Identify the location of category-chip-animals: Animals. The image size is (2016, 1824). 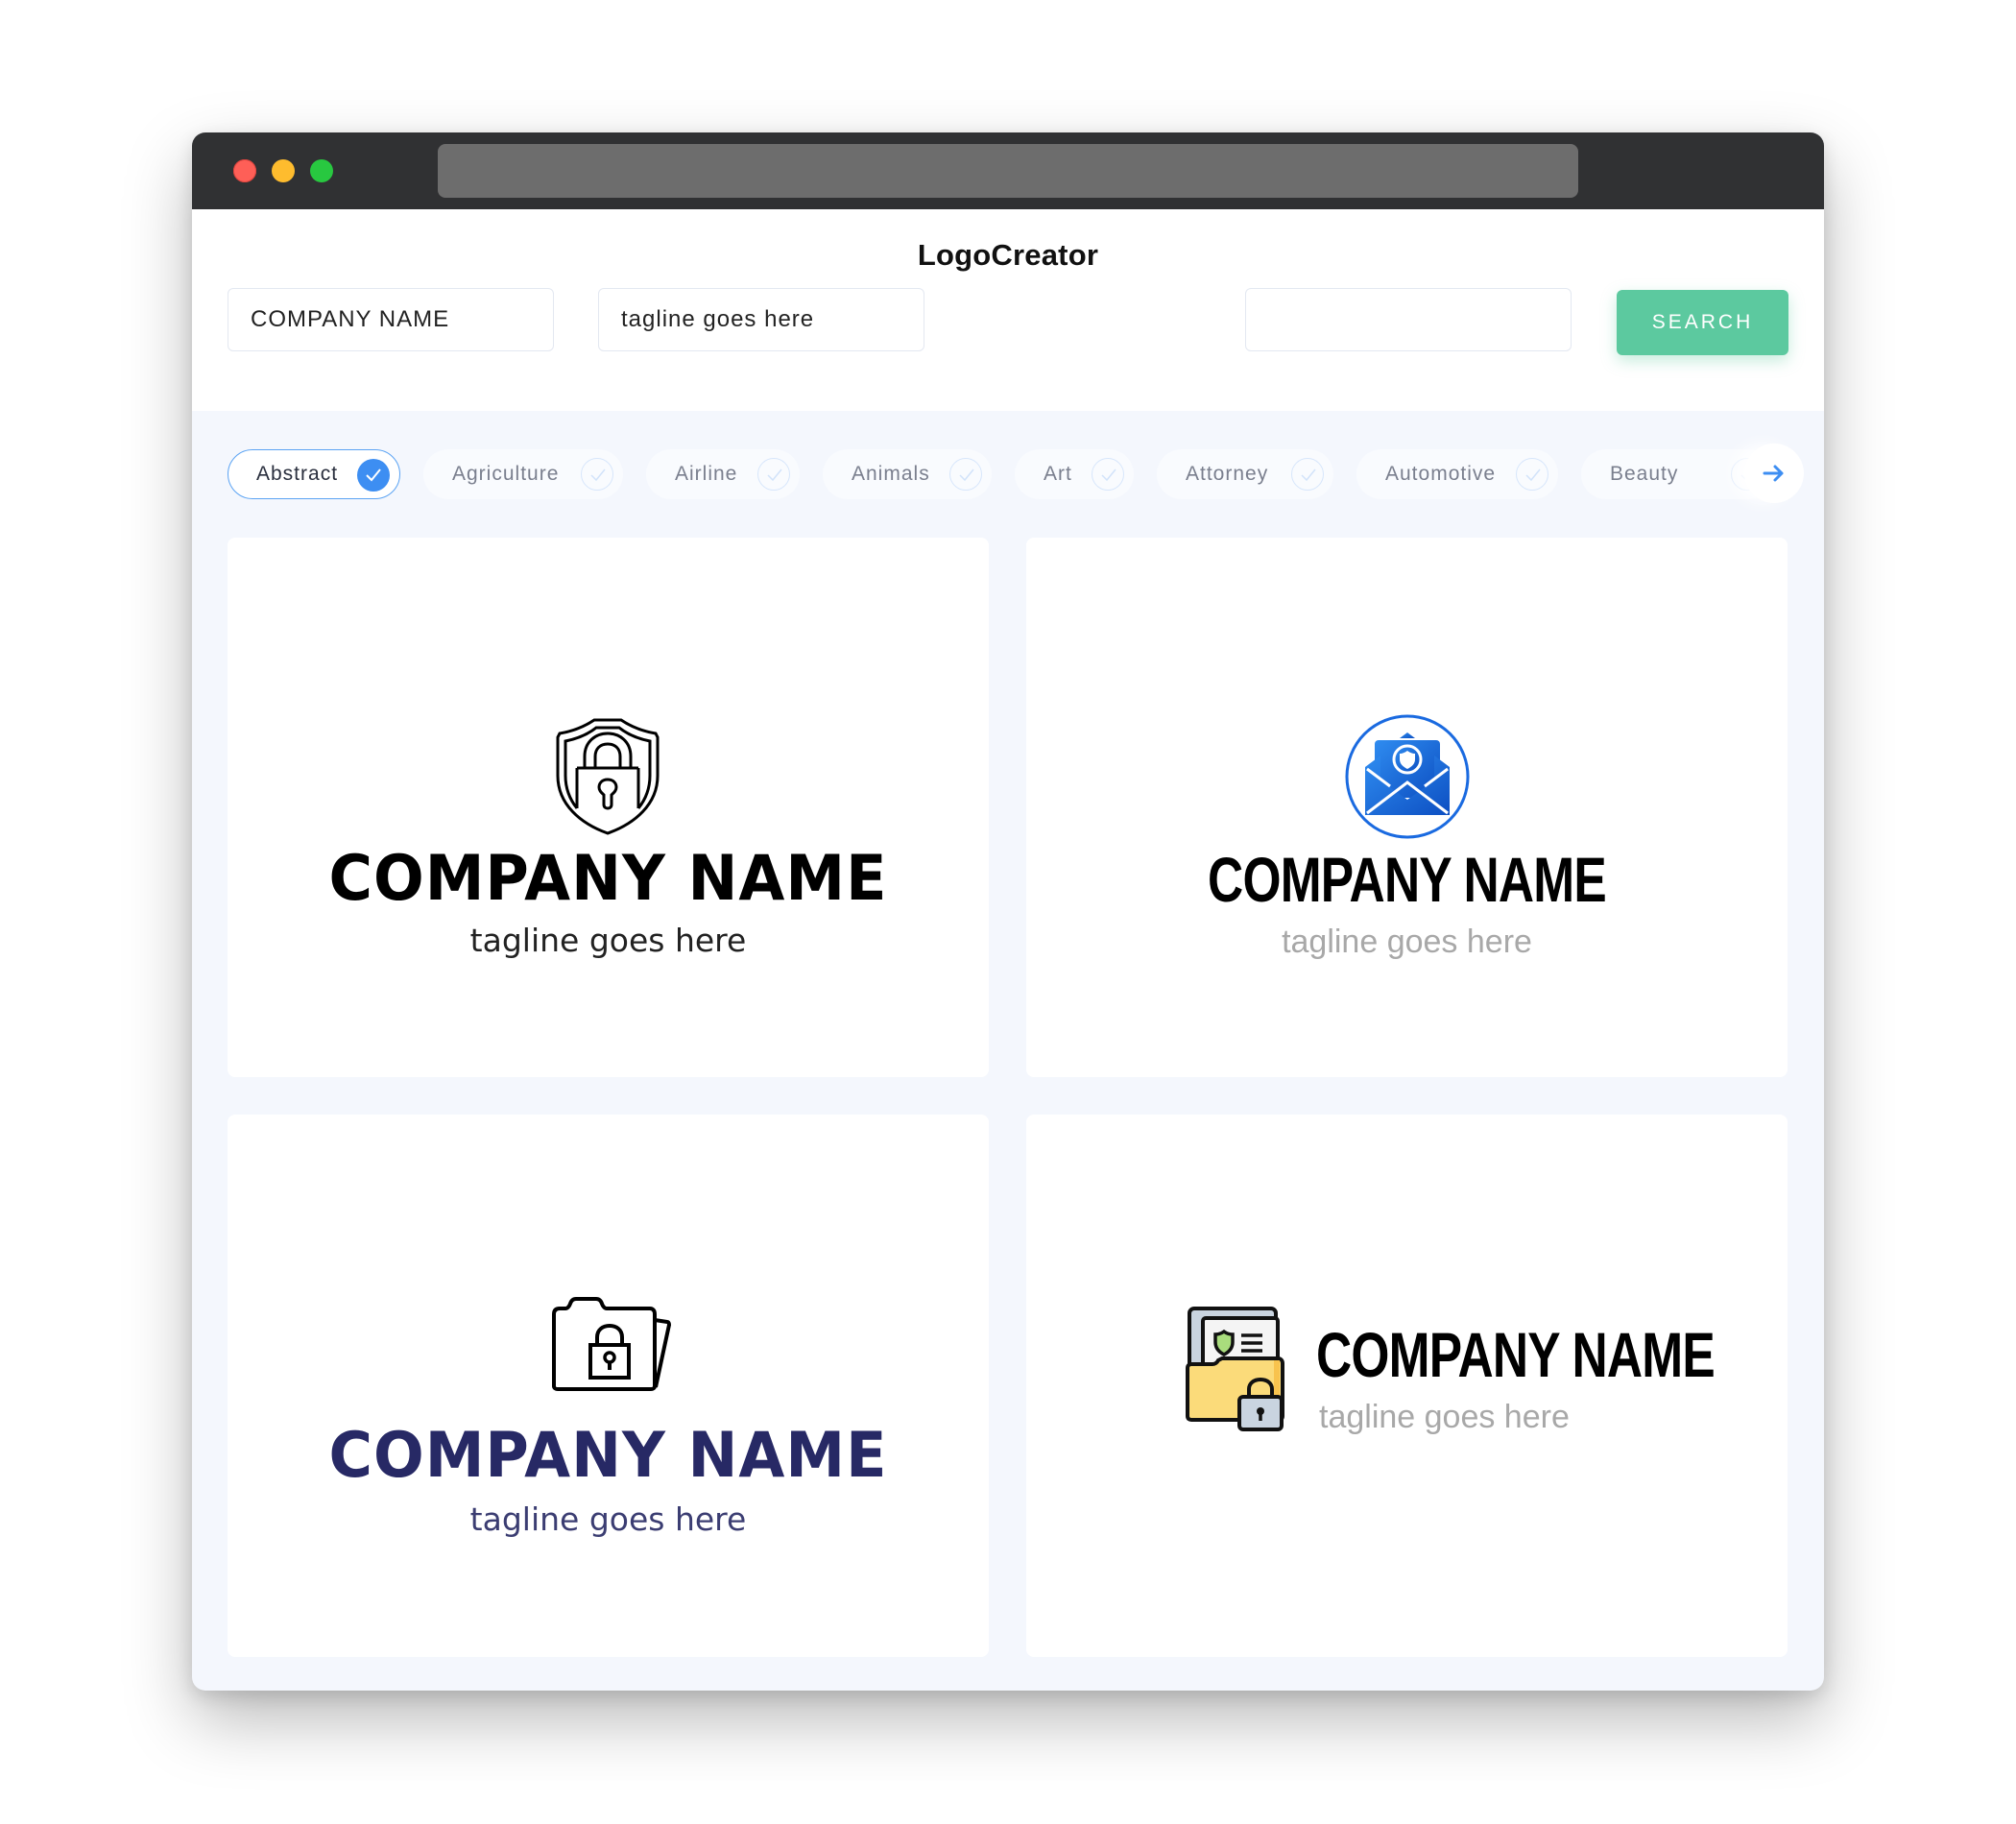
(908, 474).